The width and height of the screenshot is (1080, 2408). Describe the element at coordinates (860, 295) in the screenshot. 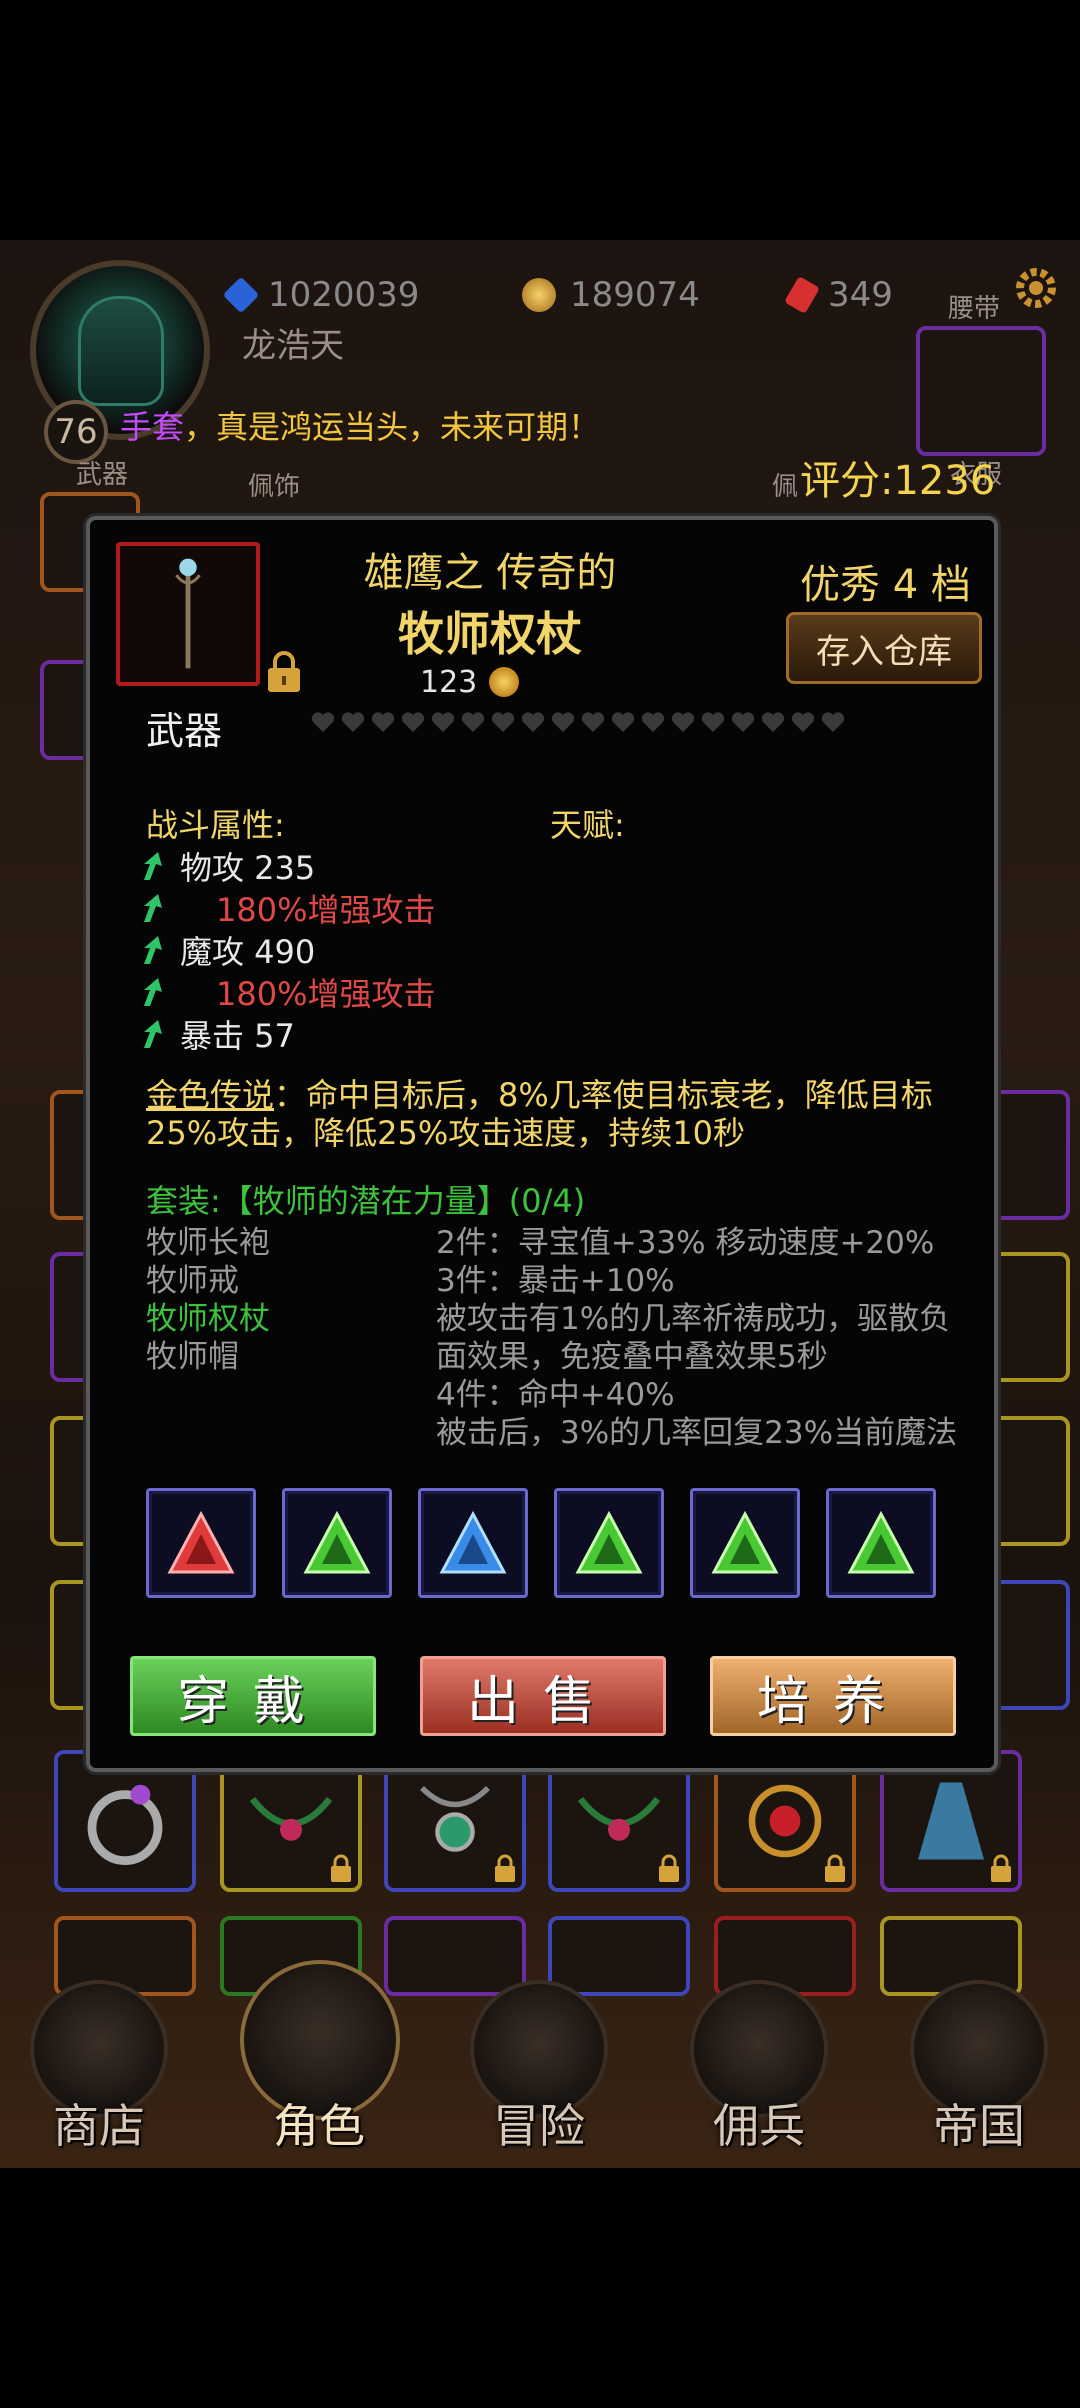

I see `crystal-count: 349` at that location.